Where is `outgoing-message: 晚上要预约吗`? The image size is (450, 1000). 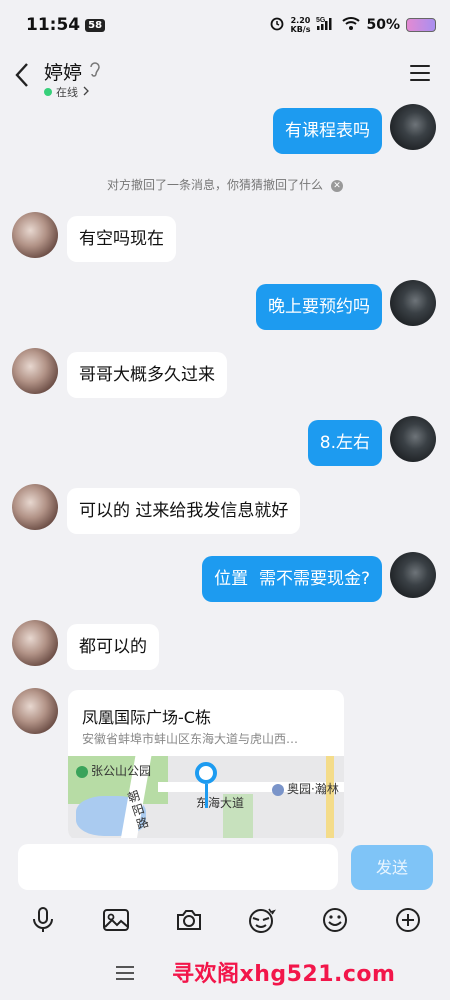 outgoing-message: 晚上要预约吗 is located at coordinates (319, 307).